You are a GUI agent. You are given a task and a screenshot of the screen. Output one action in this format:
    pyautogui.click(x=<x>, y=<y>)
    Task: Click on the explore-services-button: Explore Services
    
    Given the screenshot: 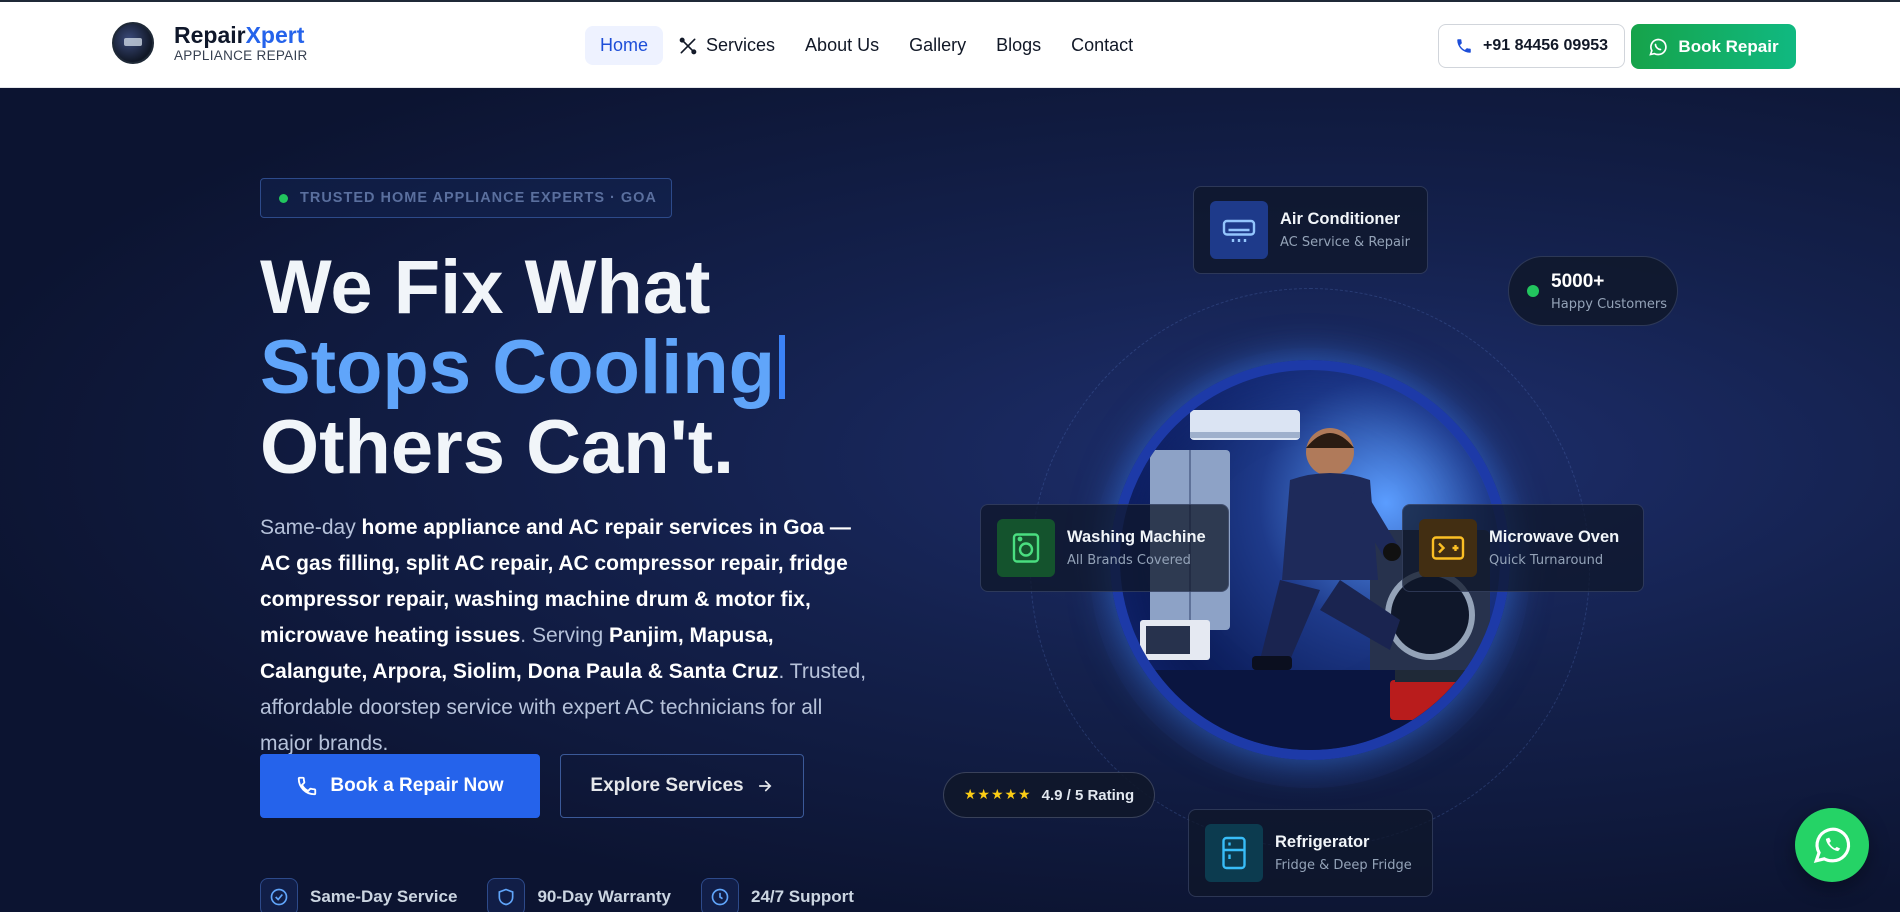 What is the action you would take?
    pyautogui.click(x=682, y=786)
    